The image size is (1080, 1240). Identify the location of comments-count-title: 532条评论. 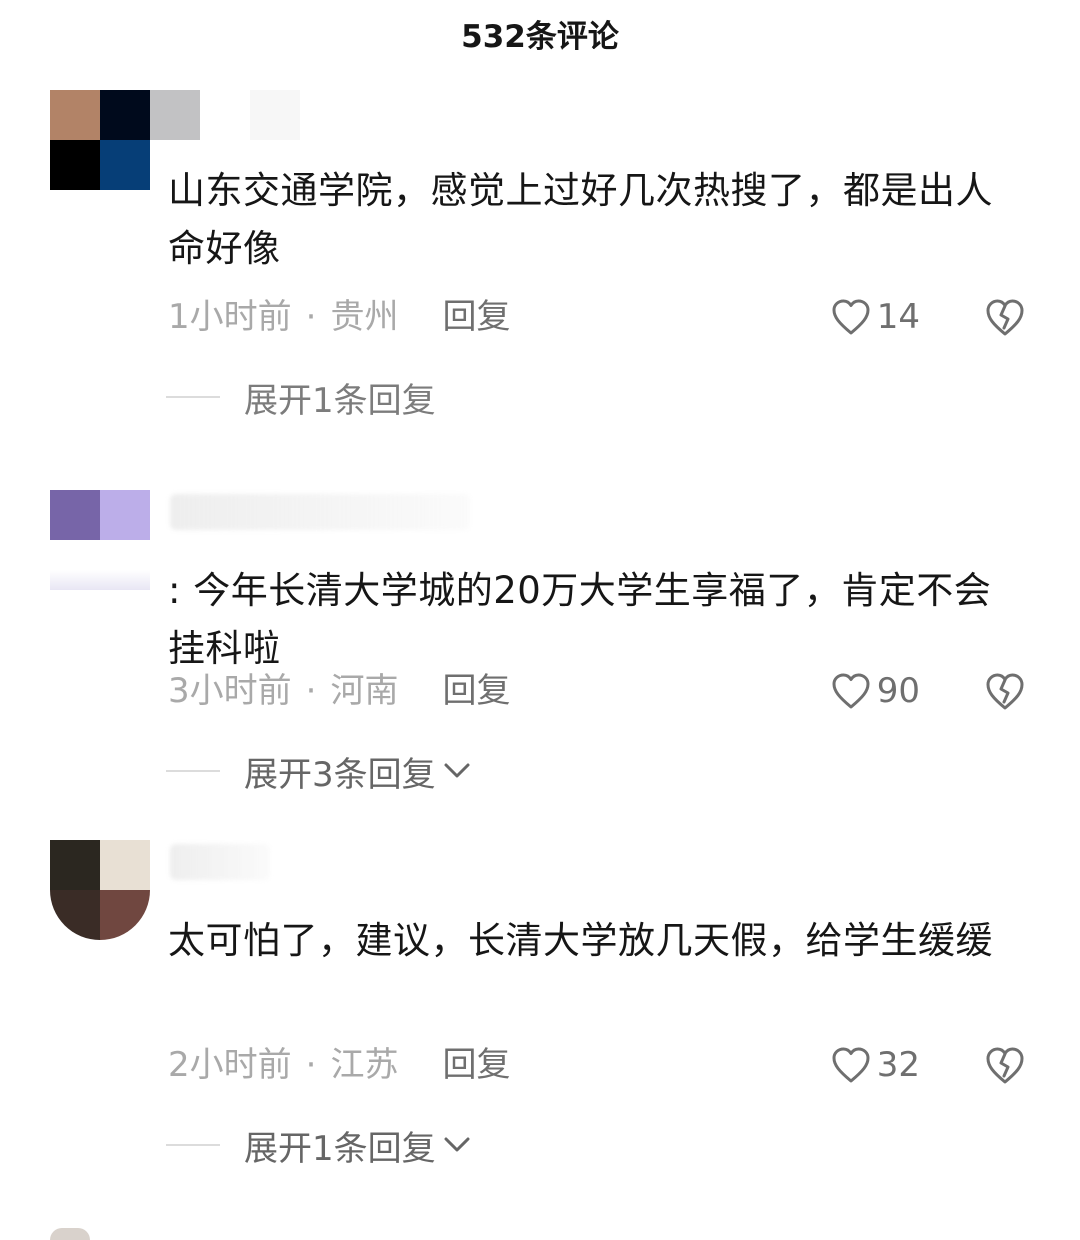
(540, 37).